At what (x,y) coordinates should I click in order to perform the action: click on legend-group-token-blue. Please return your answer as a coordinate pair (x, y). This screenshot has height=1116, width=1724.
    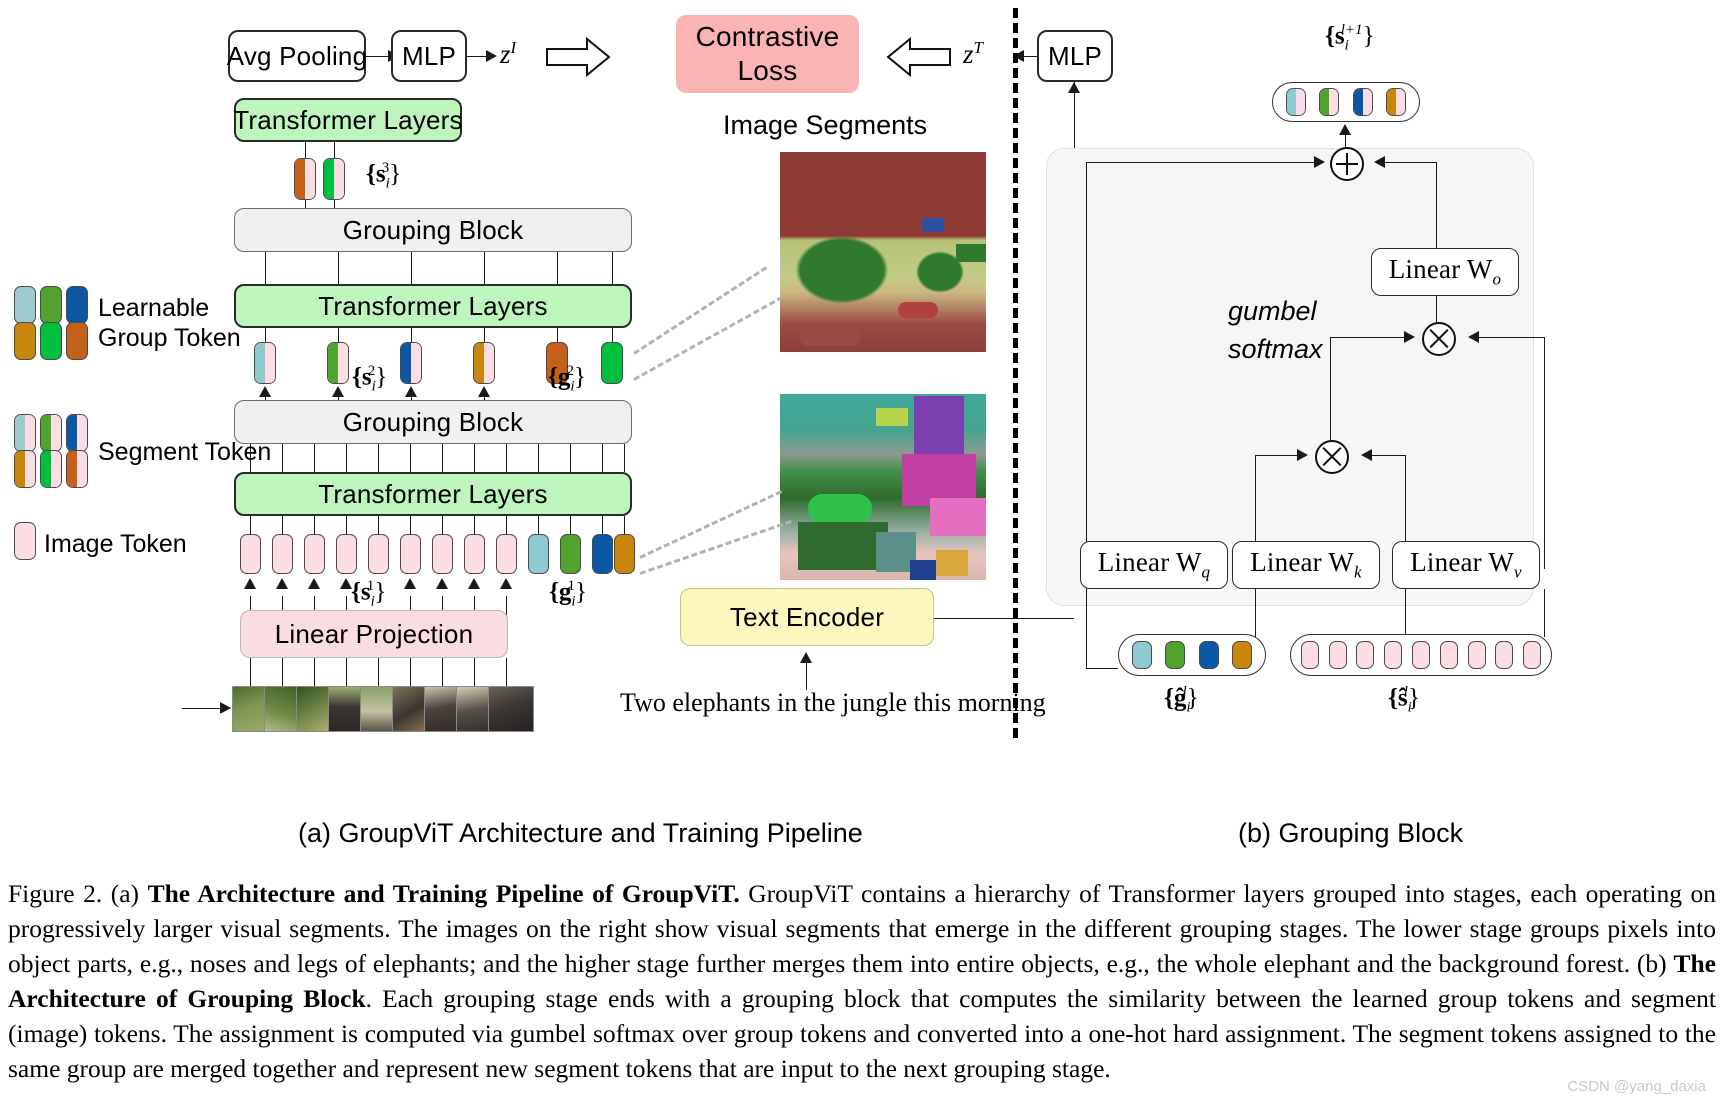
    Looking at the image, I should click on (77, 305).